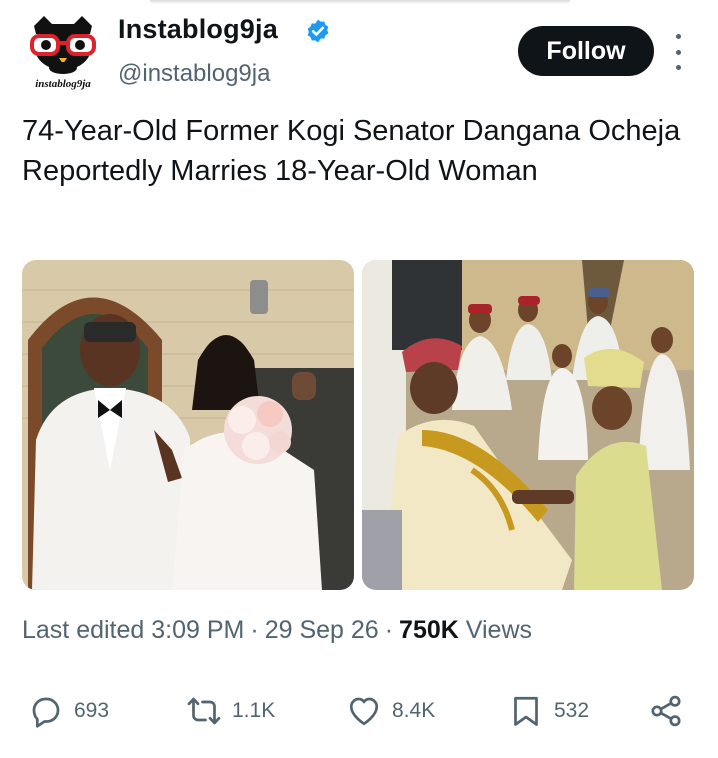  I want to click on heart-icon, so click(364, 711).